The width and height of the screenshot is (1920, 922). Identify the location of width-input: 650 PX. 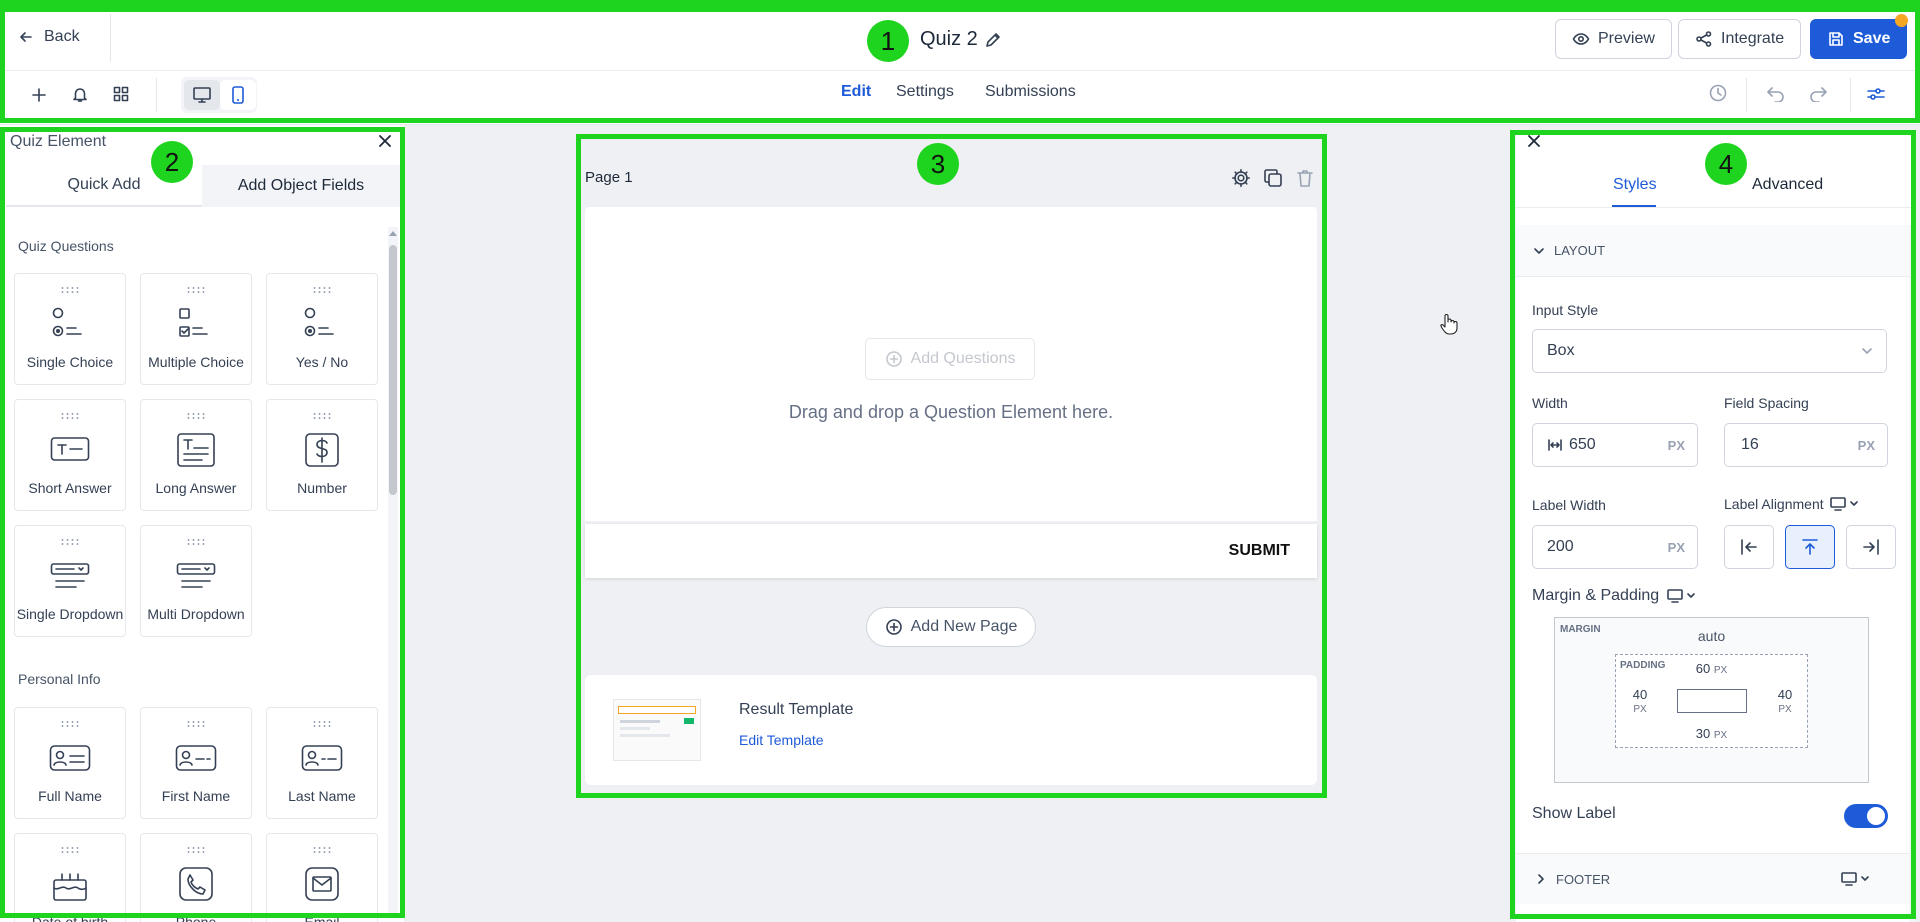
(1615, 445).